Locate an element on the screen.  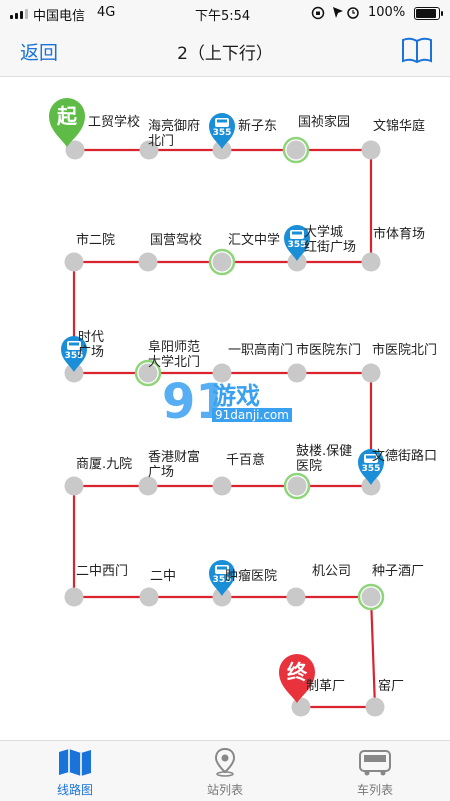
start-badge: 起 is located at coordinates (67, 122).